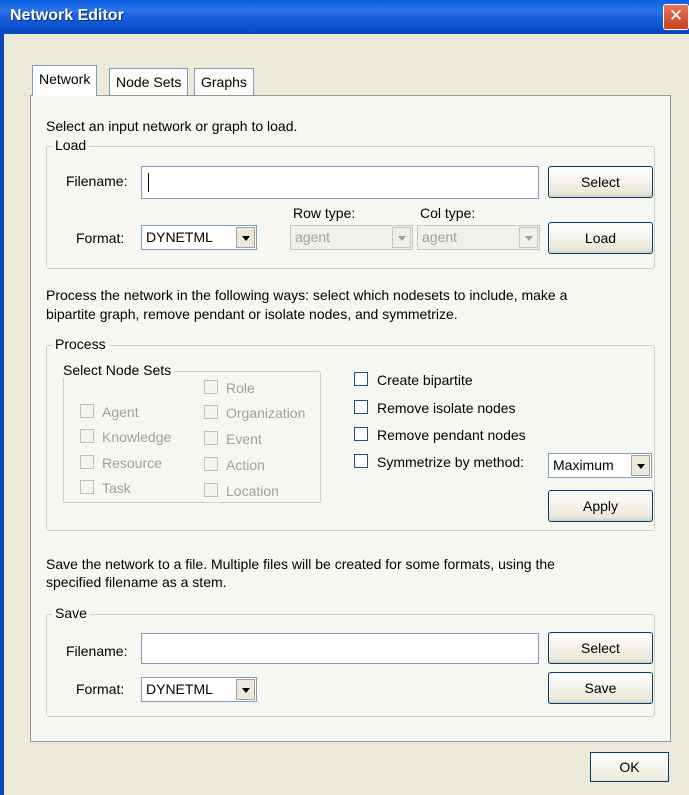  Describe the element at coordinates (179, 237) in the screenshot. I see `load-format-value: DYNETML` at that location.